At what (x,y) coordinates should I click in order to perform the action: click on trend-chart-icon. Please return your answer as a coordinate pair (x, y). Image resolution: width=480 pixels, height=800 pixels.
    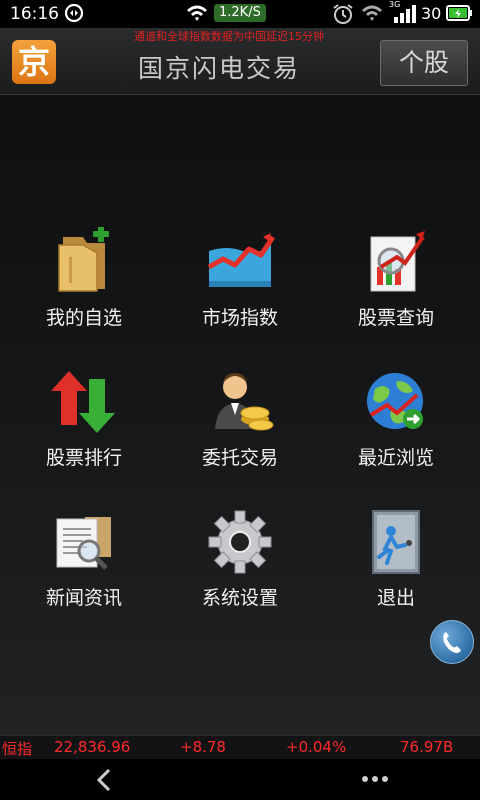
    Looking at the image, I should click on (241, 260).